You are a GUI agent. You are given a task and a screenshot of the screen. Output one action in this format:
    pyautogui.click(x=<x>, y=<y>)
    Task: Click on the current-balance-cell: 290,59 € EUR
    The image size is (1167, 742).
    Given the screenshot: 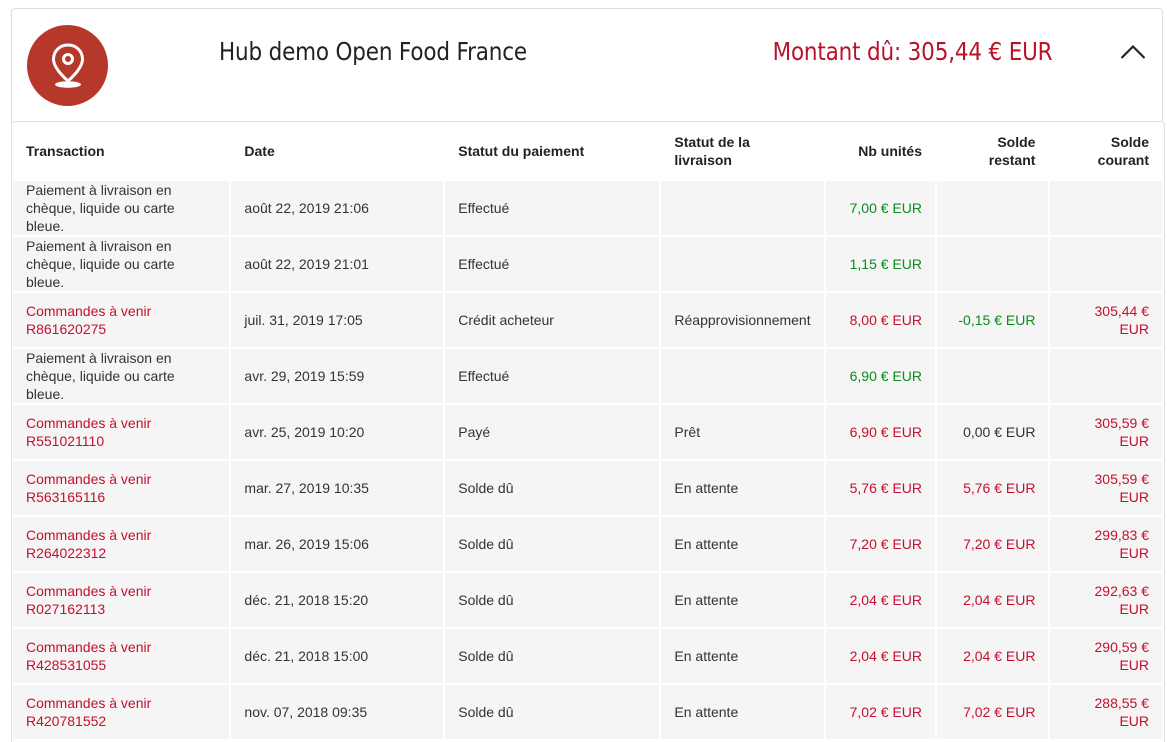 What is the action you would take?
    pyautogui.click(x=1106, y=656)
    